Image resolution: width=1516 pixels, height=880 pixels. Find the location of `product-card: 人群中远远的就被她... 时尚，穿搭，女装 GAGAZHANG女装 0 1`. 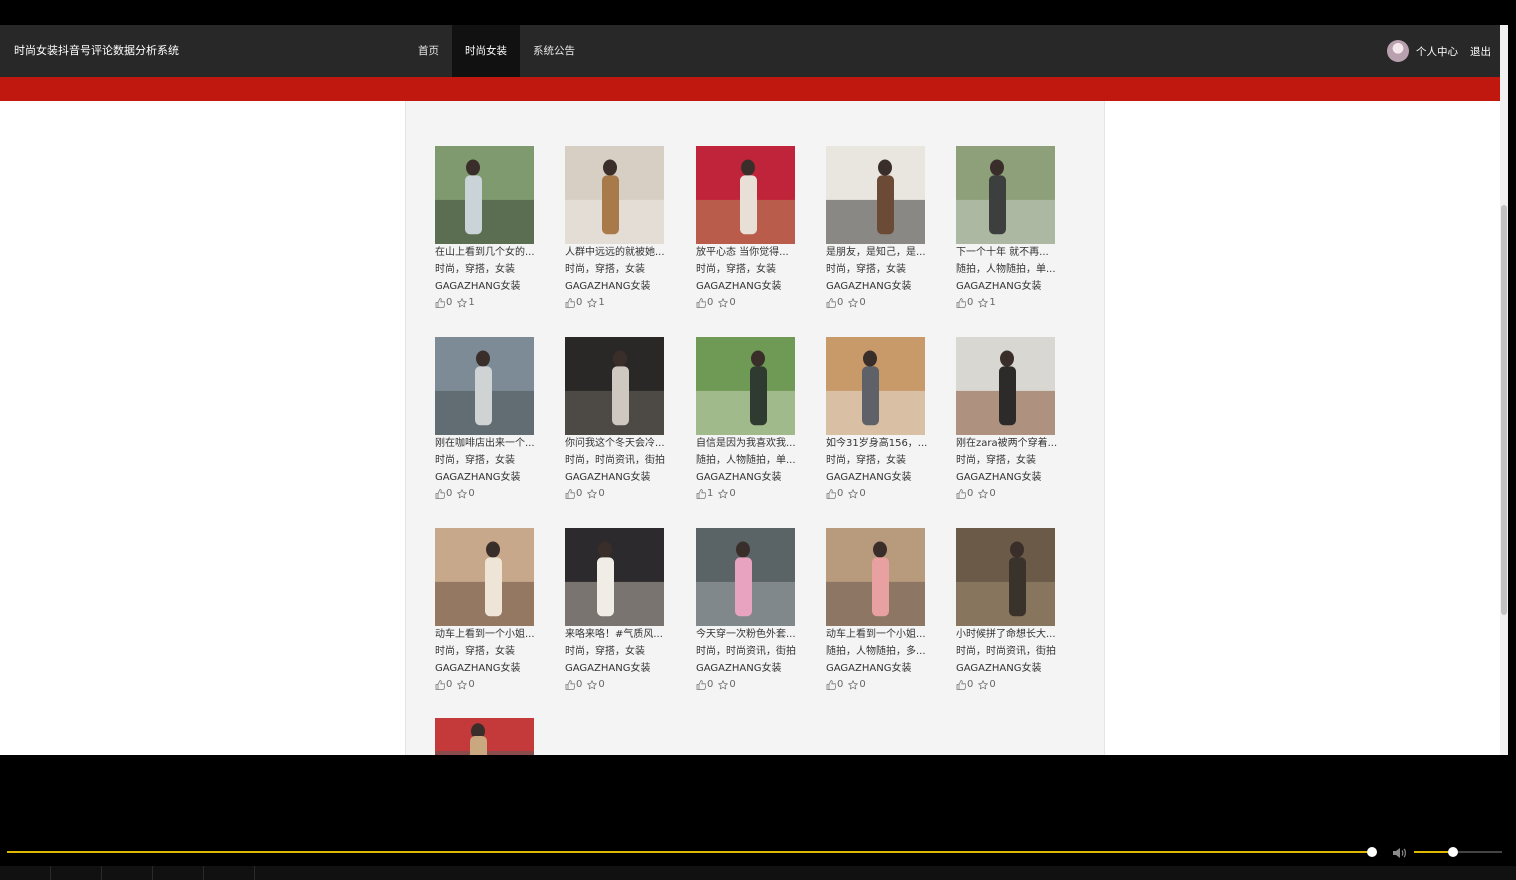

product-card: 人群中远远的就被她... 时尚，穿搭，女装 GAGAZHANG女装 0 1 is located at coordinates (620, 228).